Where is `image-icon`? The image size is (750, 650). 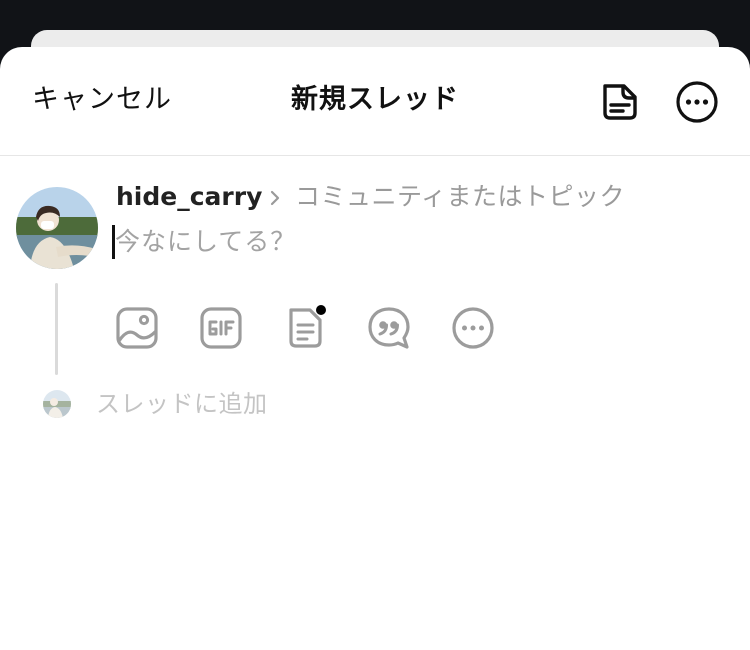 image-icon is located at coordinates (137, 328).